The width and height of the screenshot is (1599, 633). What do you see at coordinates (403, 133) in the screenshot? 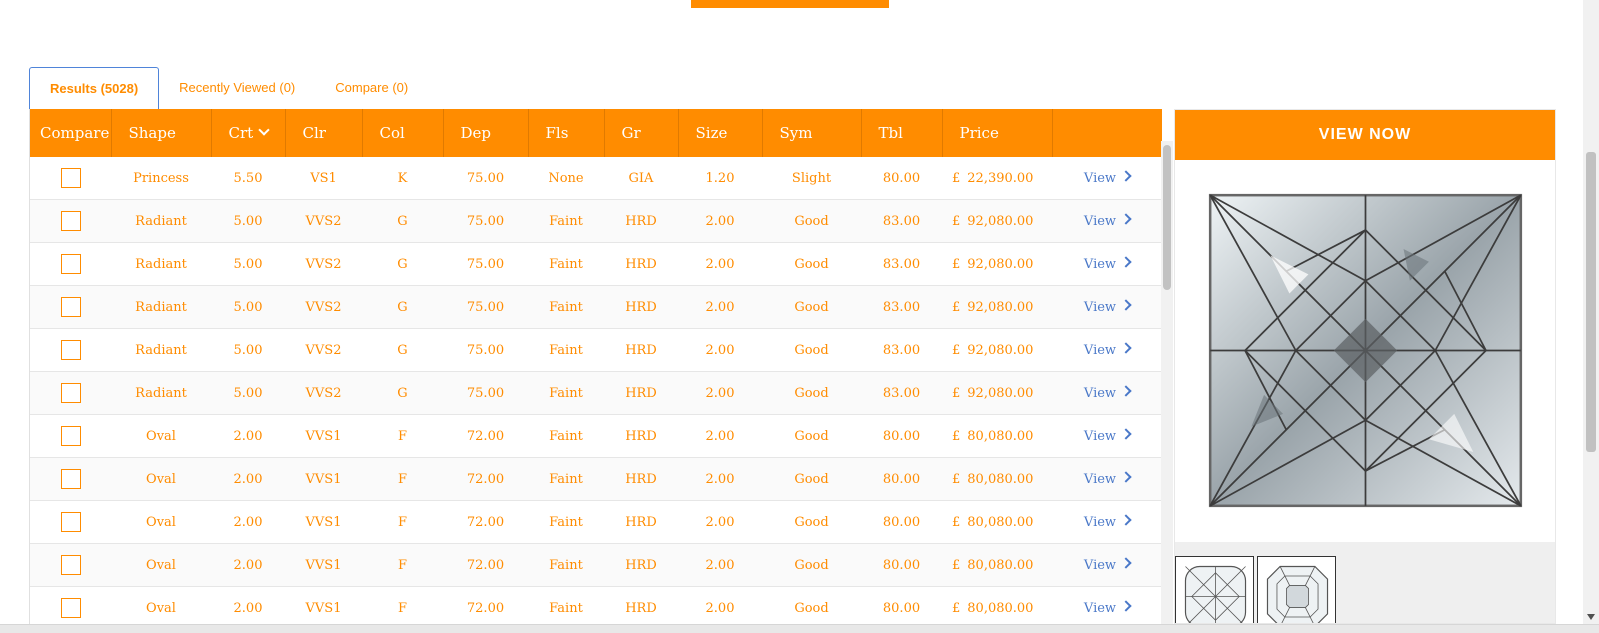
I see `col-header-col: Col` at bounding box center [403, 133].